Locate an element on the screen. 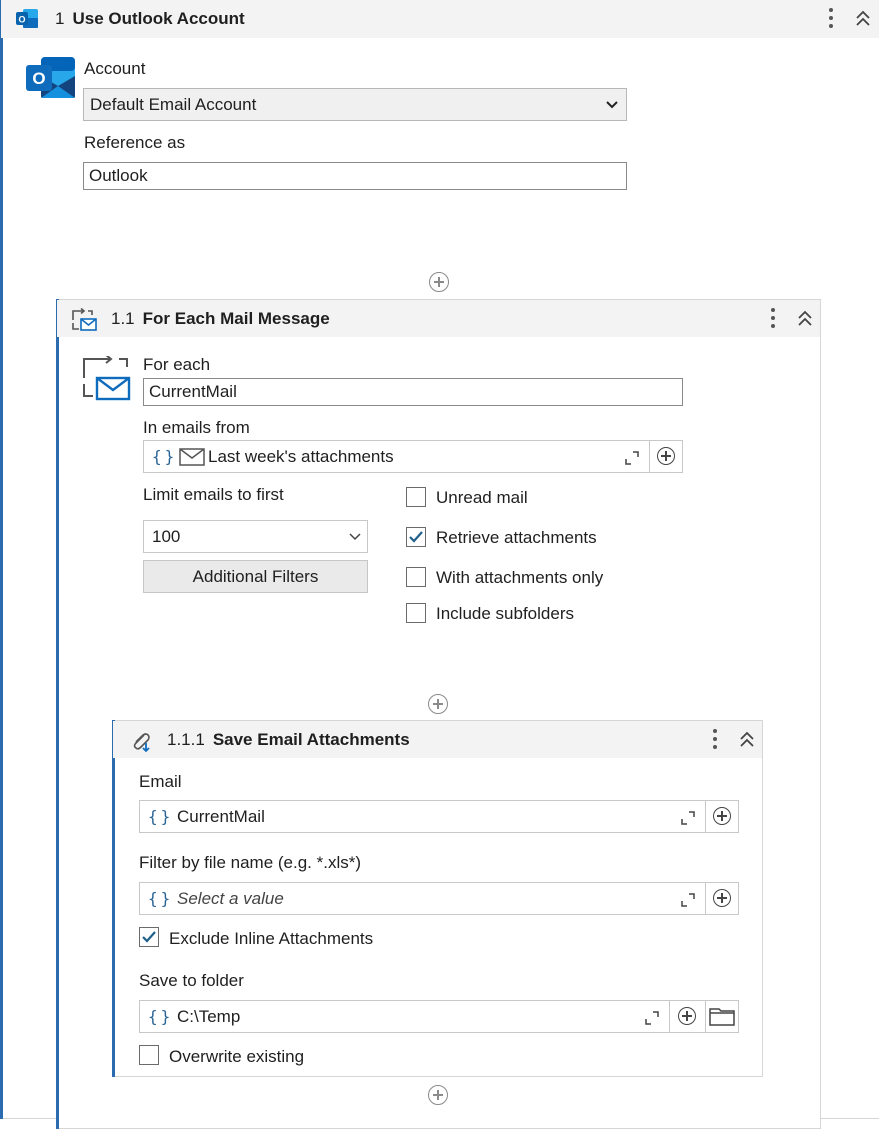  step-title: Use Outlook Account is located at coordinates (158, 18).